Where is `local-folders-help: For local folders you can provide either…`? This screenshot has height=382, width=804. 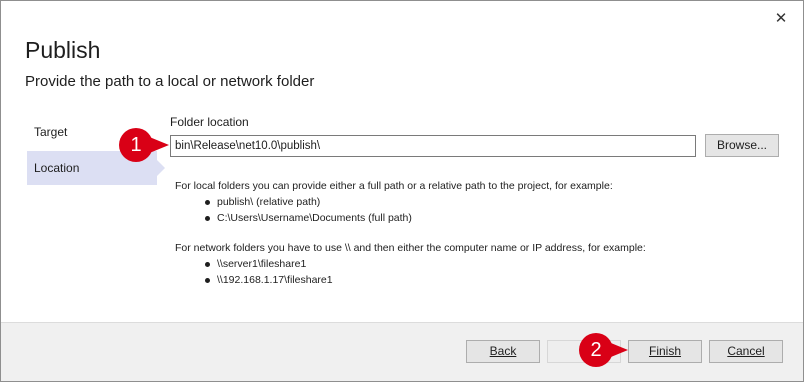 local-folders-help: For local folders you can provide either… is located at coordinates (394, 186).